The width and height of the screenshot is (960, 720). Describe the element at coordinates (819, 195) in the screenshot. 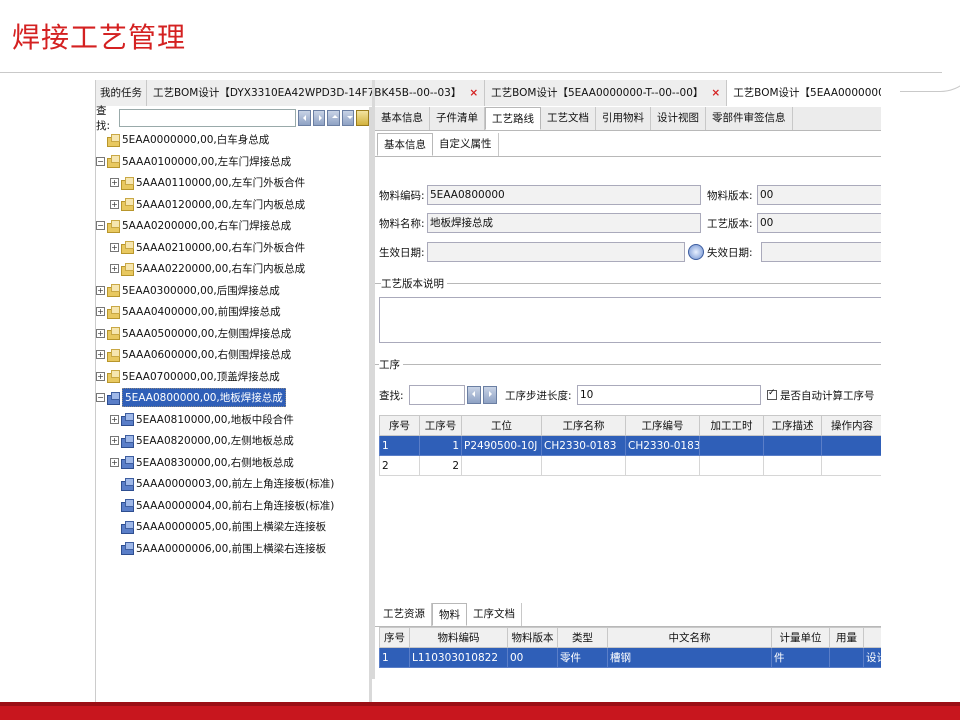

I see `material-version-field: 00` at that location.